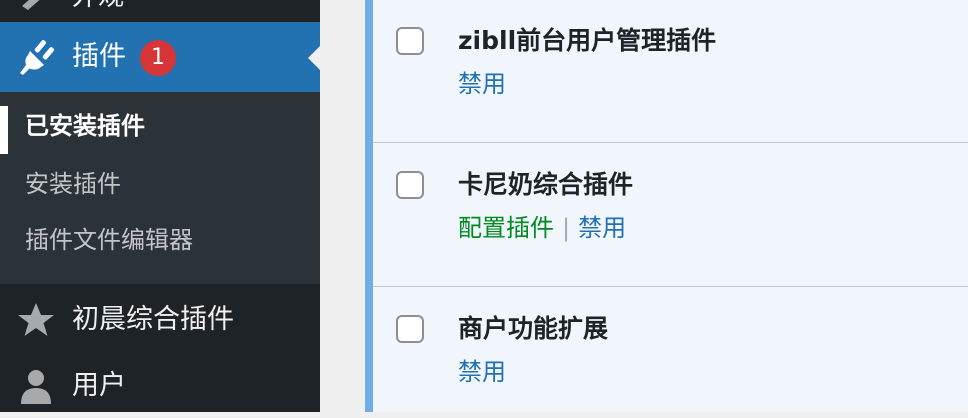 This screenshot has width=968, height=418. Describe the element at coordinates (98, 7) in the screenshot. I see `sidebar-item-label: 外观` at that location.